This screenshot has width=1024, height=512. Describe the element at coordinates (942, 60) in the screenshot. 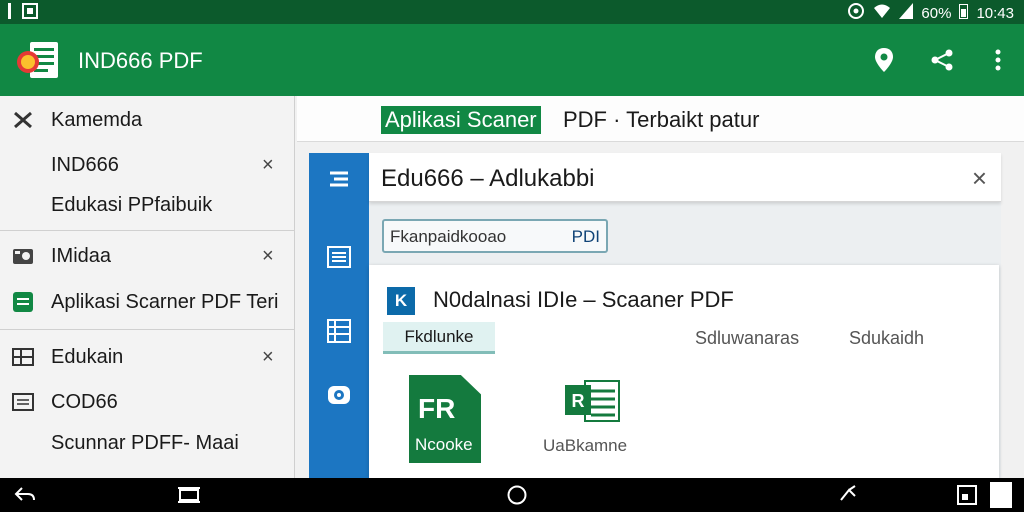

I see `share-icon` at that location.